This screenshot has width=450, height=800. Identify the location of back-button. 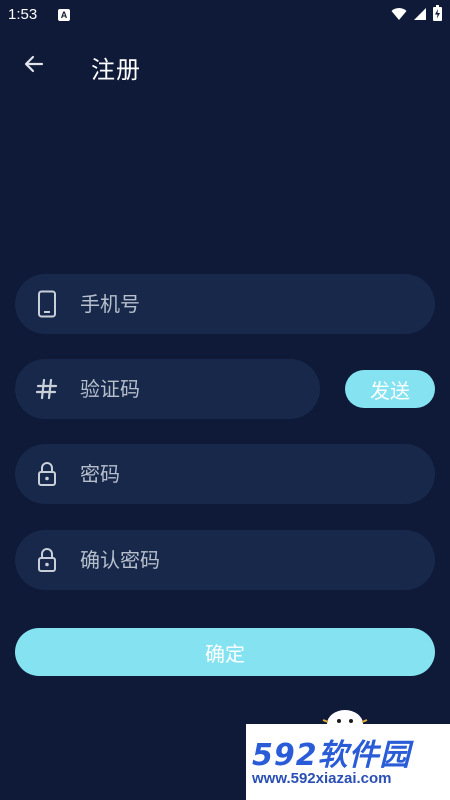
(34, 66).